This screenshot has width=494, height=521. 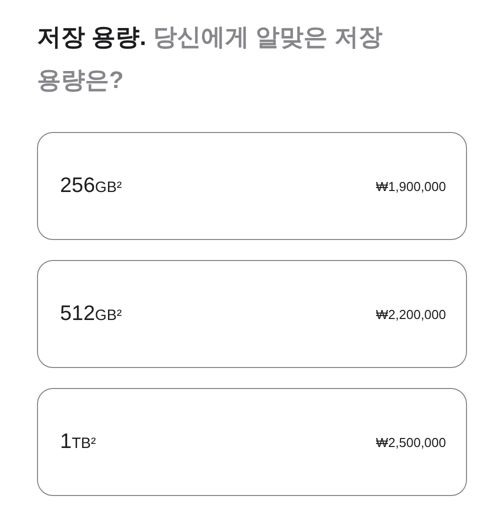 What do you see at coordinates (91, 314) in the screenshot?
I see `capacity-label: 512GB²` at bounding box center [91, 314].